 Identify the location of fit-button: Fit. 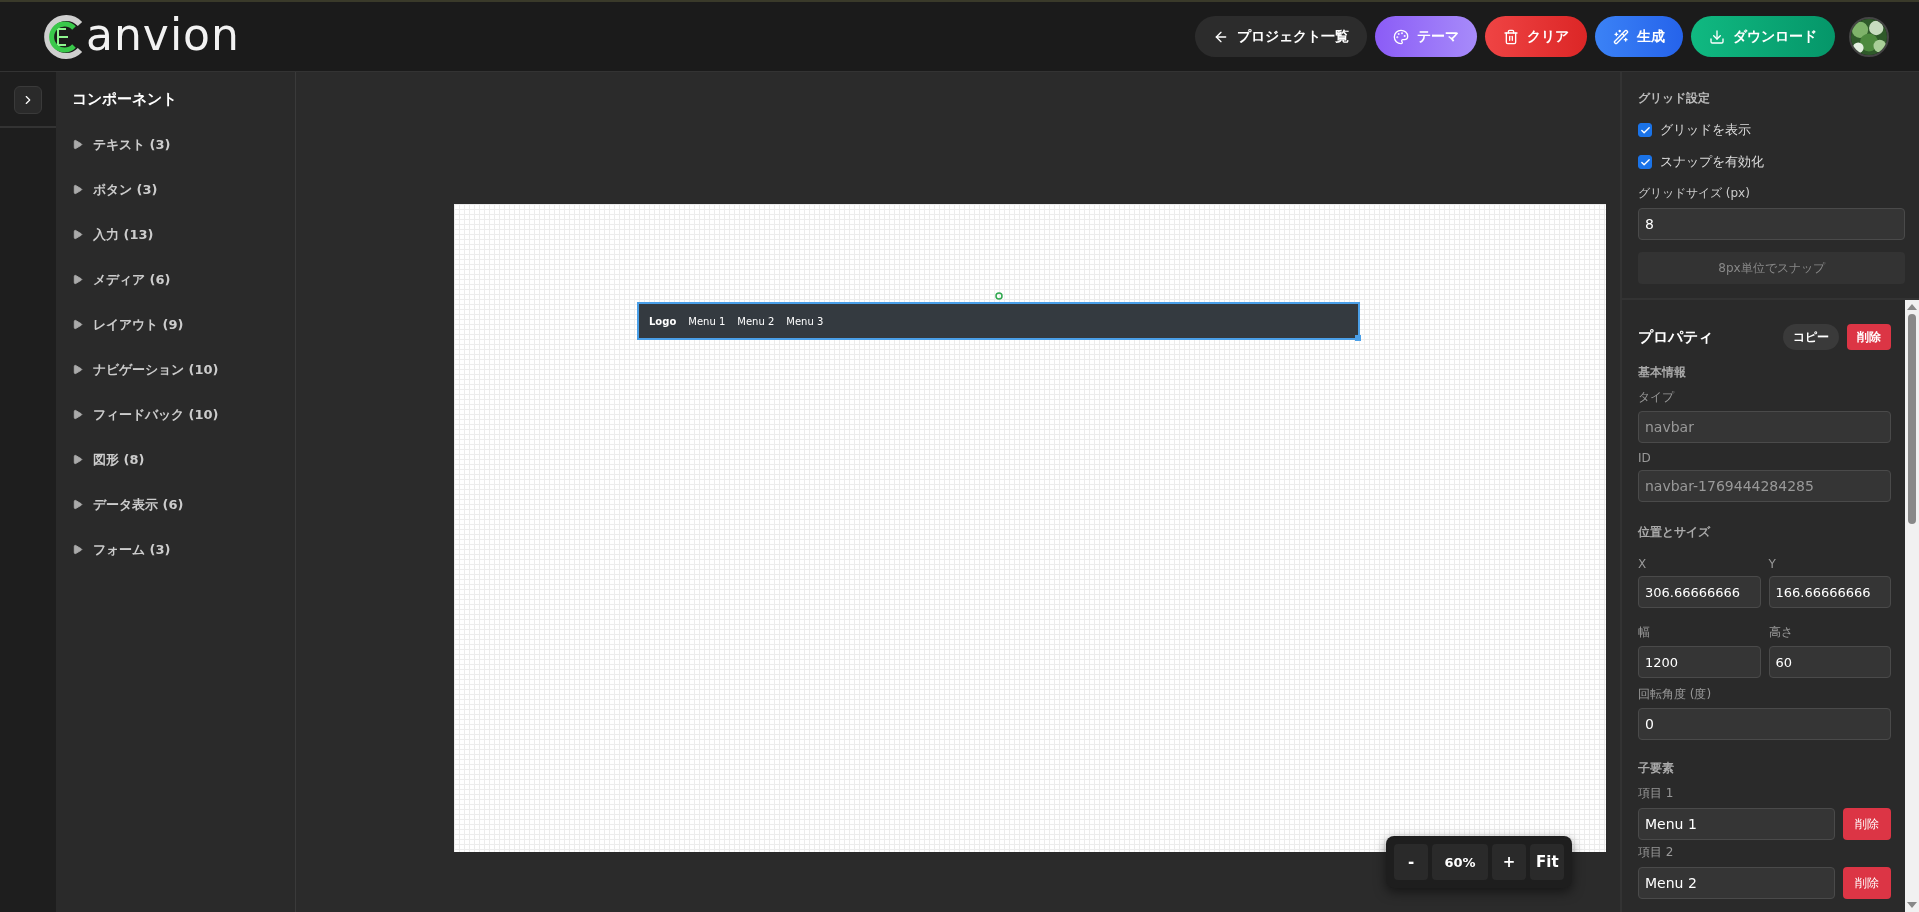
(1547, 862).